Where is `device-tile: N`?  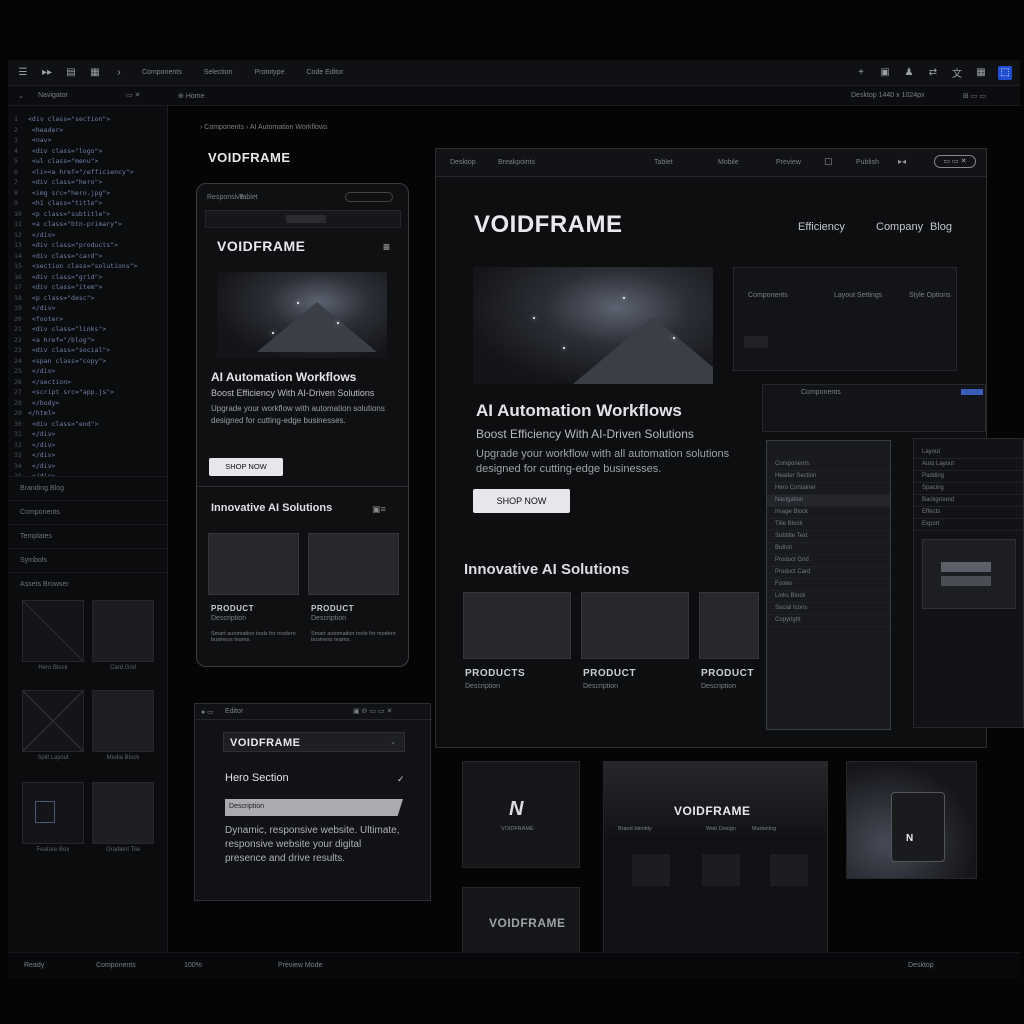
device-tile: N is located at coordinates (911, 820).